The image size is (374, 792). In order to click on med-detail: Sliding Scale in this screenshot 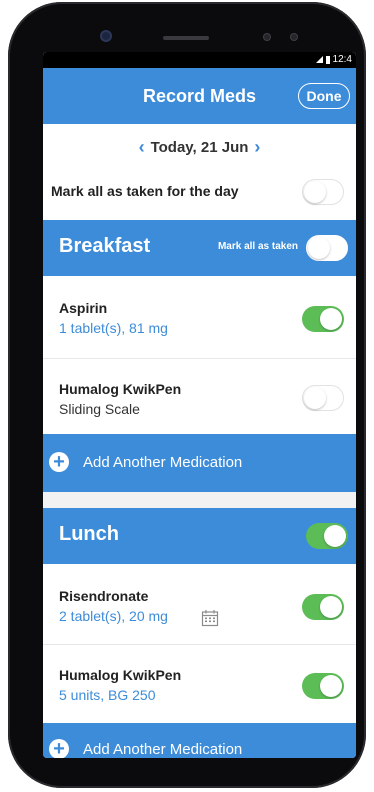, I will do `click(99, 409)`.